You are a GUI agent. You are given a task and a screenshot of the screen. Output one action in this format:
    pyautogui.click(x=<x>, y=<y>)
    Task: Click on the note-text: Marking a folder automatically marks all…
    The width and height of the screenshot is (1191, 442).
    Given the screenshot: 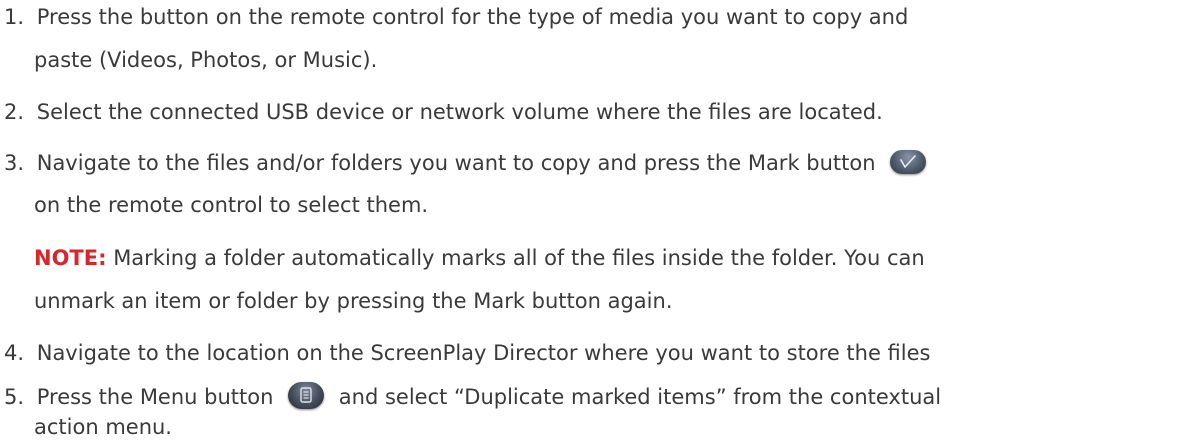 What is the action you would take?
    pyautogui.click(x=519, y=258)
    